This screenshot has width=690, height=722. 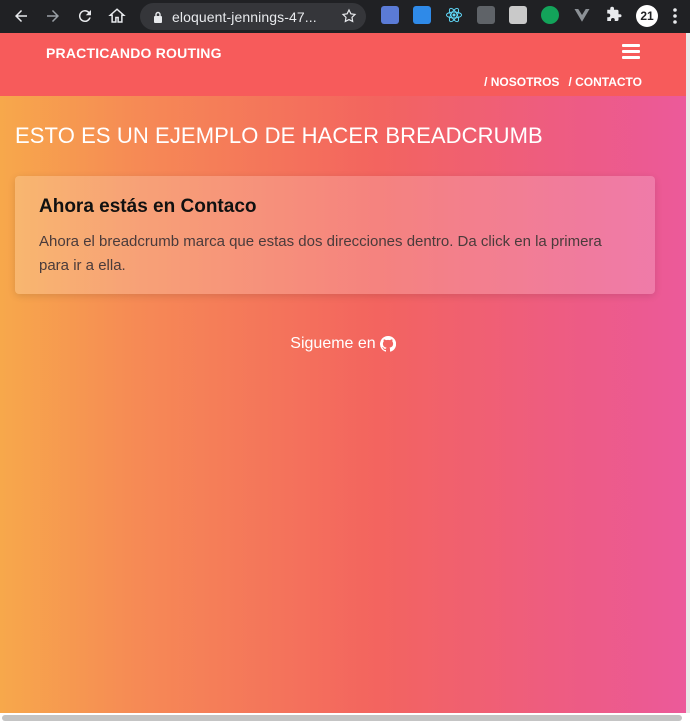 I want to click on page-headline: ESTO ES UN EJEMPLO DE HACER BREADCRUMB, so click(x=279, y=135).